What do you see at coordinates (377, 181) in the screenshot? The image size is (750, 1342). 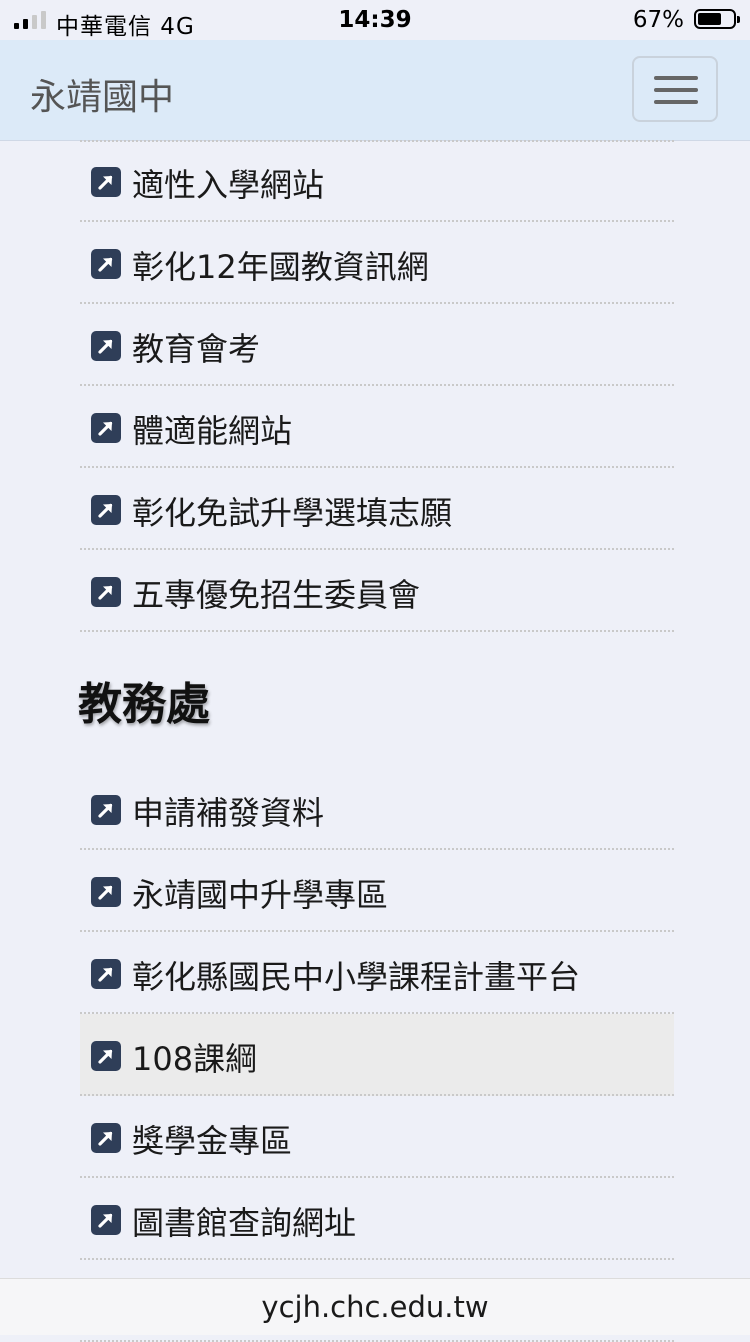 I see `list-item-link: 適性入學網站` at bounding box center [377, 181].